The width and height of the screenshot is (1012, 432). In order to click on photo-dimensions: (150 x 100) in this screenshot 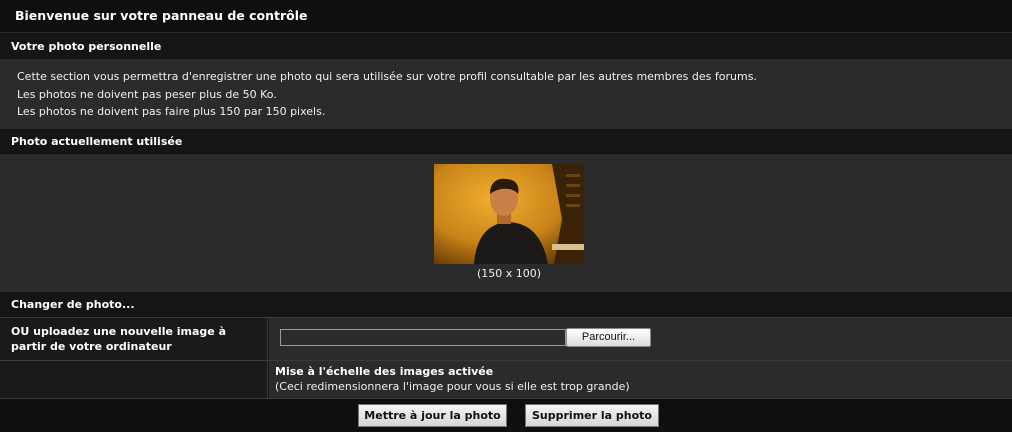, I will do `click(509, 273)`.